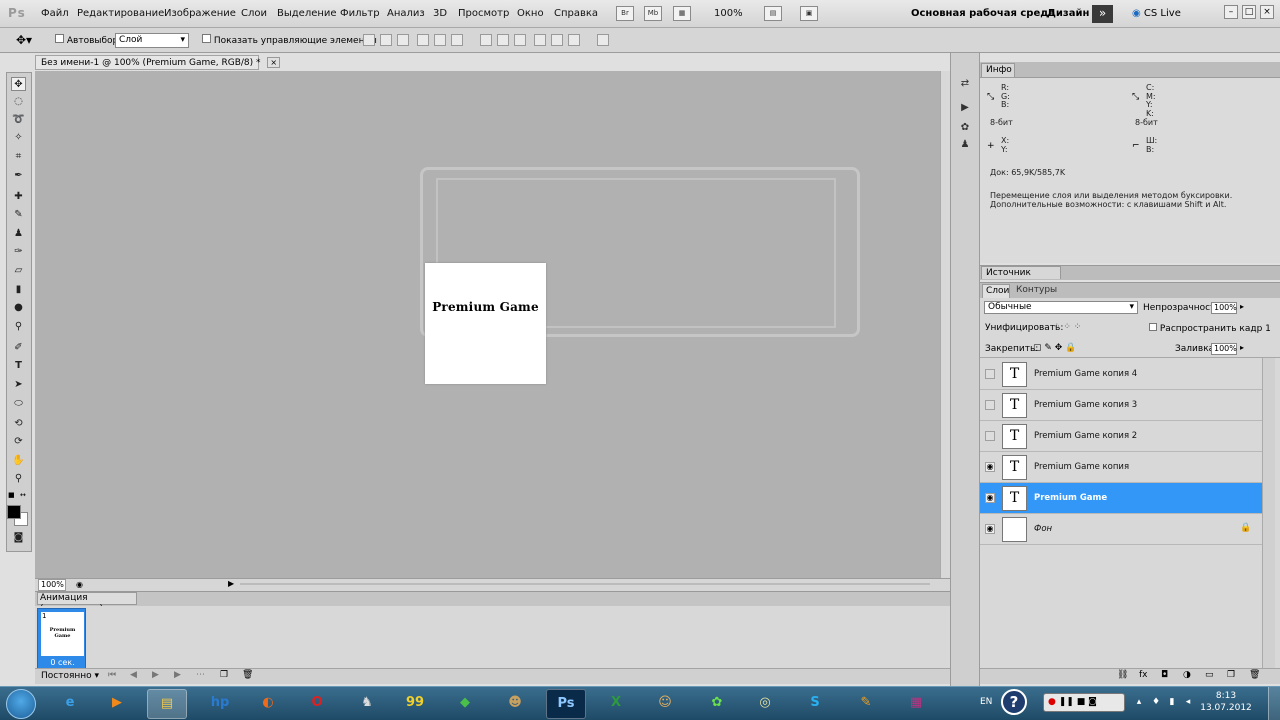  Describe the element at coordinates (18, 176) in the screenshot. I see `eyedropper-tool-icon: ✒` at that location.